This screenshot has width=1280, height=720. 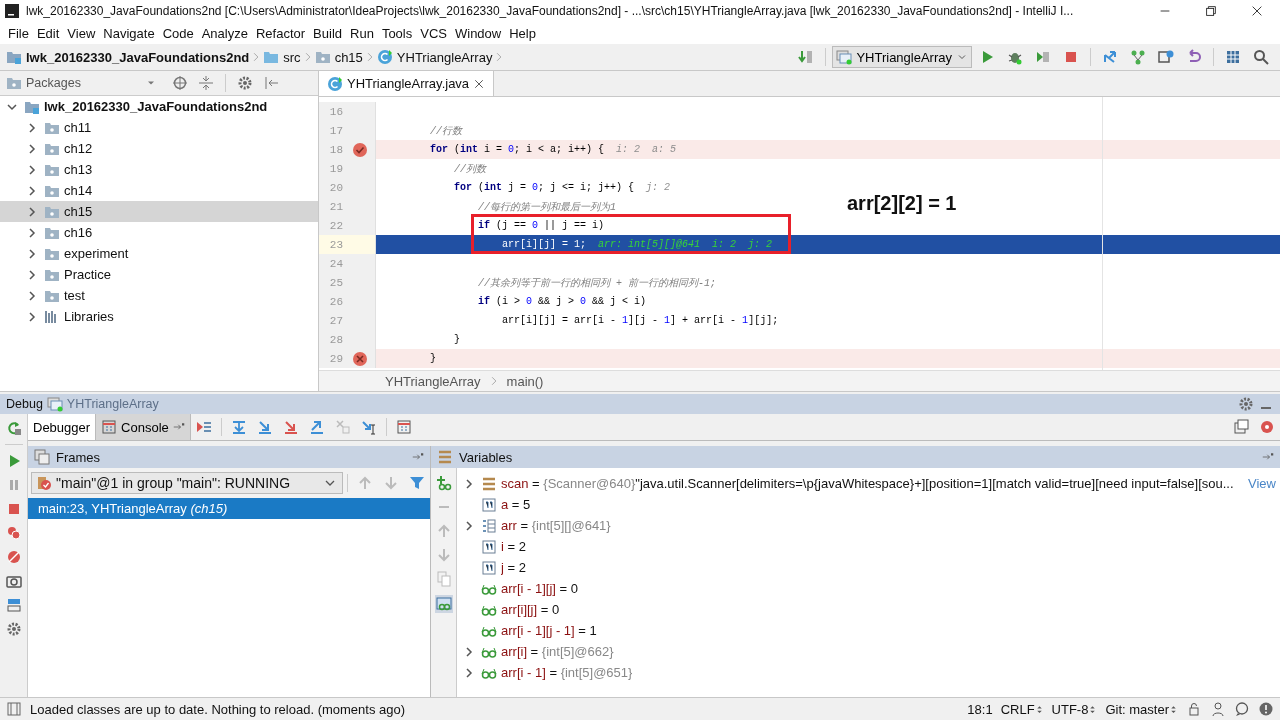 I want to click on tree-label: ch16, so click(x=78, y=232).